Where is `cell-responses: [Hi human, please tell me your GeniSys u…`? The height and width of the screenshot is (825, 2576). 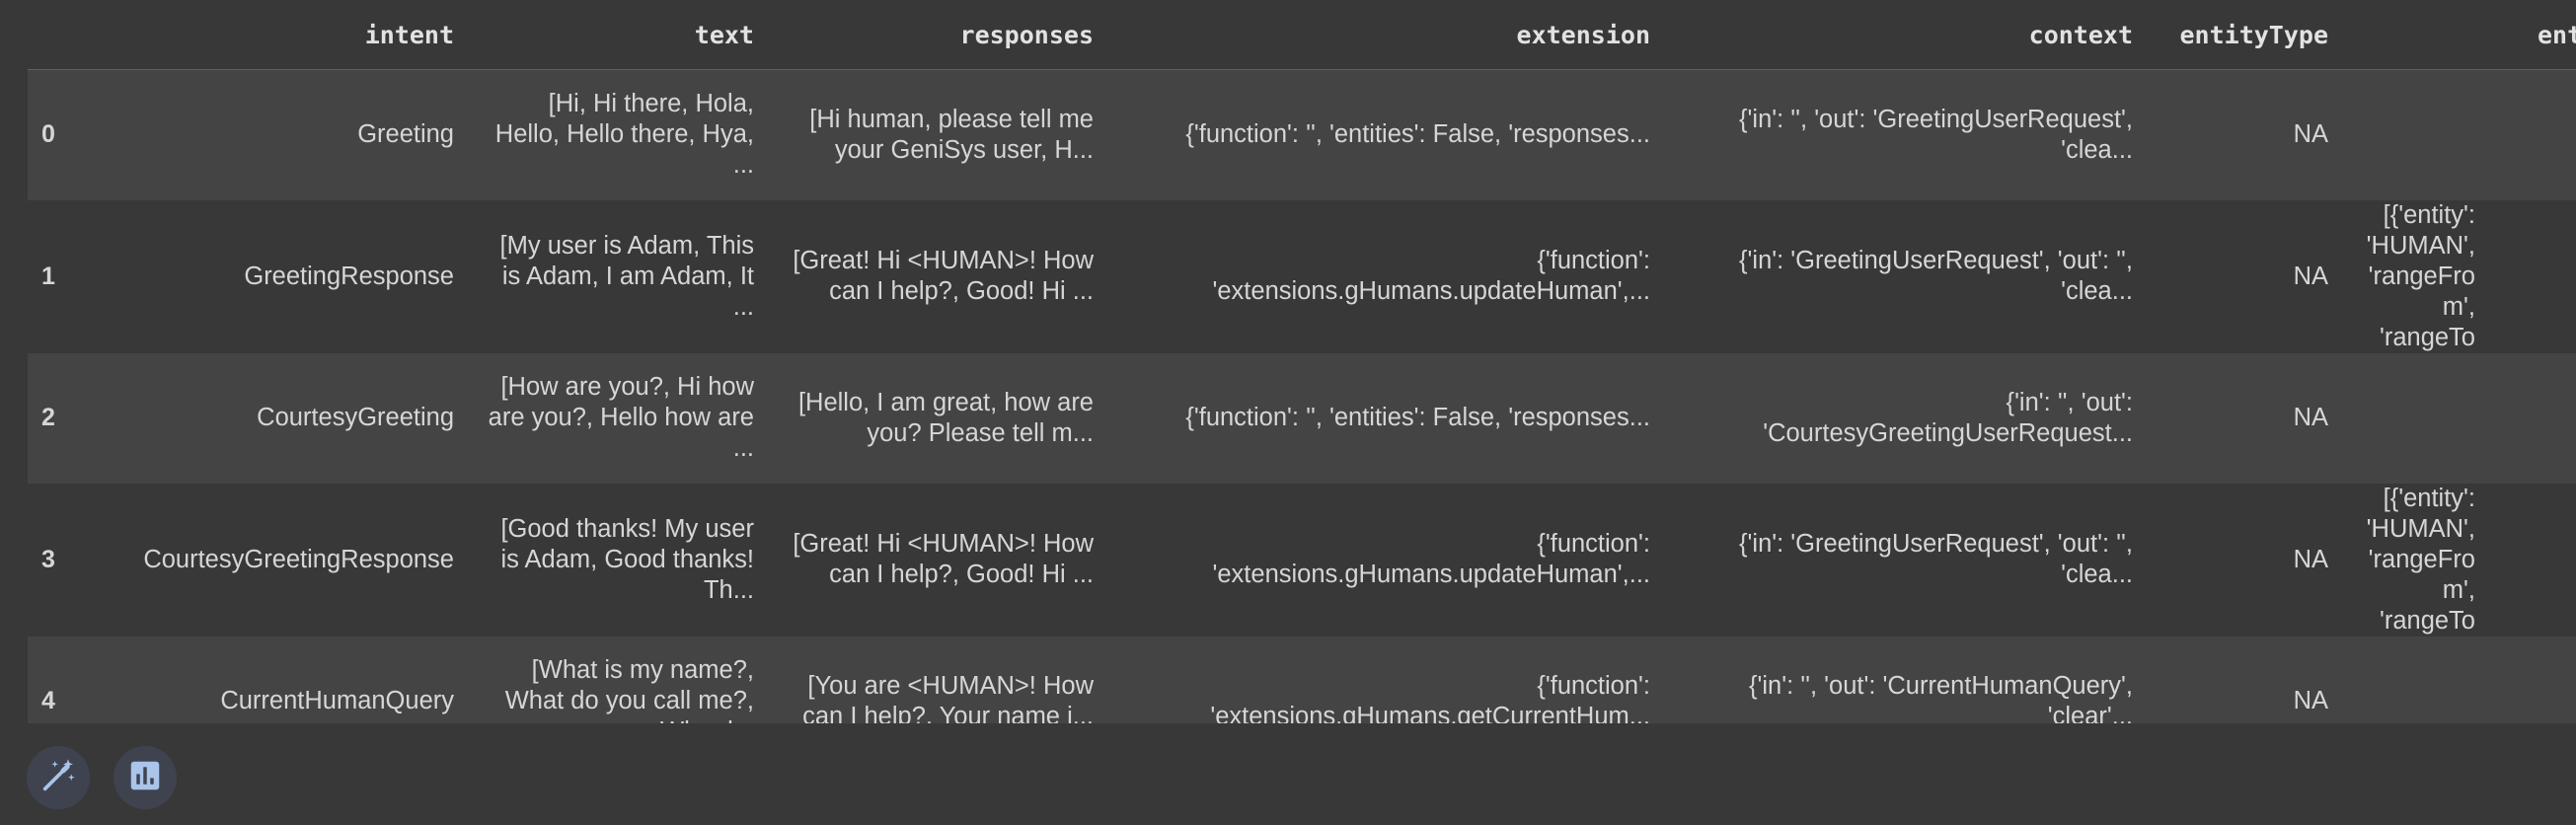 cell-responses: [Hi human, please tell me your GeniSys u… is located at coordinates (951, 134).